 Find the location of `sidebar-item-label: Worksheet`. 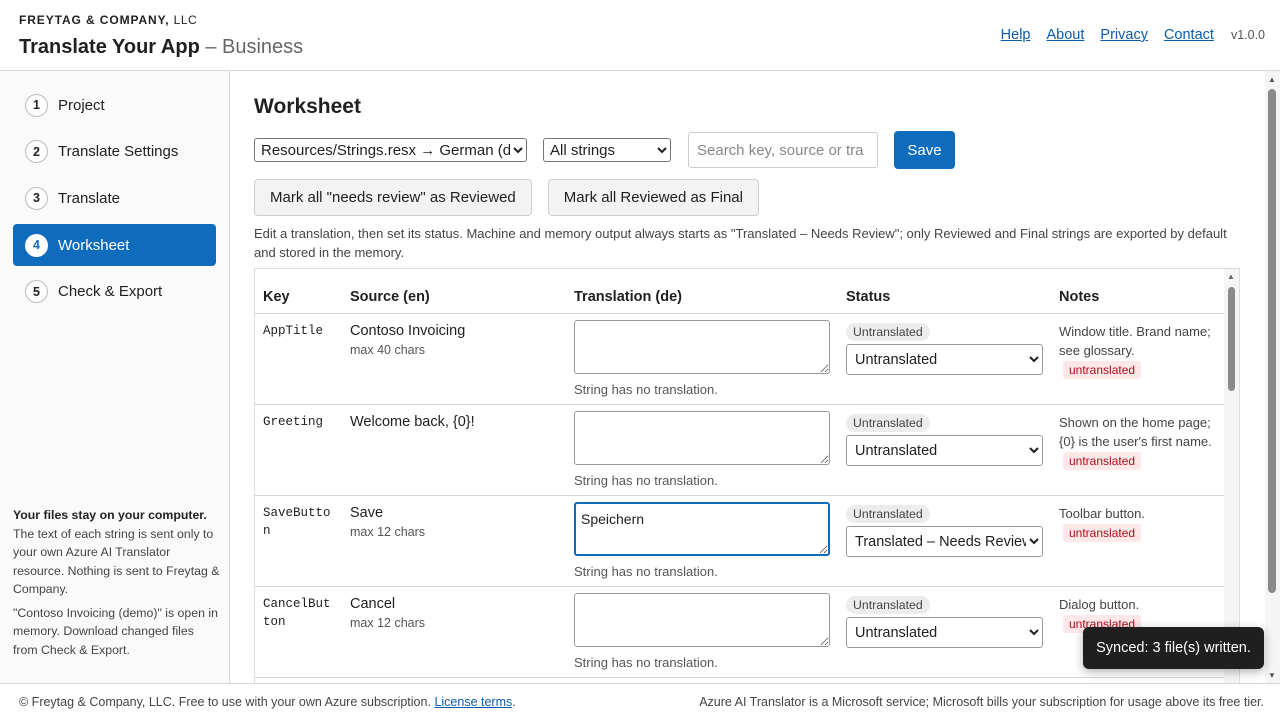

sidebar-item-label: Worksheet is located at coordinates (94, 245).